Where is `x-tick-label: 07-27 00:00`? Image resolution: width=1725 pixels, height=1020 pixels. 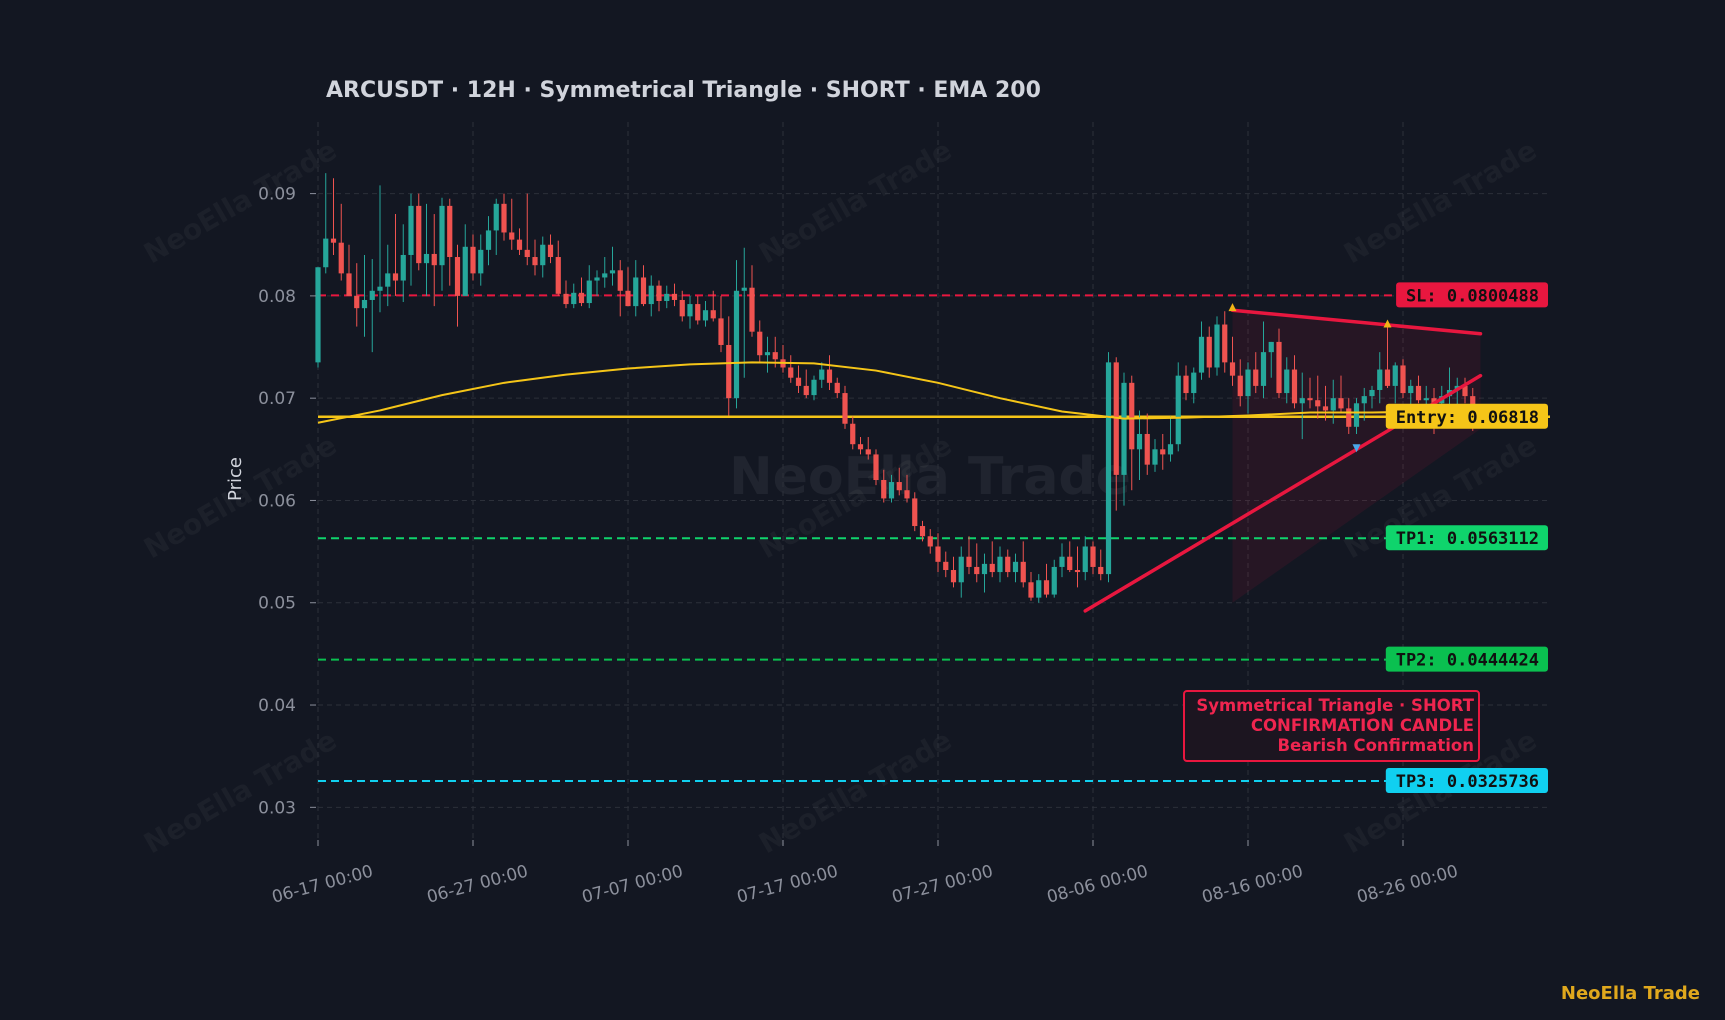
x-tick-label: 07-27 00:00 is located at coordinates (942, 885).